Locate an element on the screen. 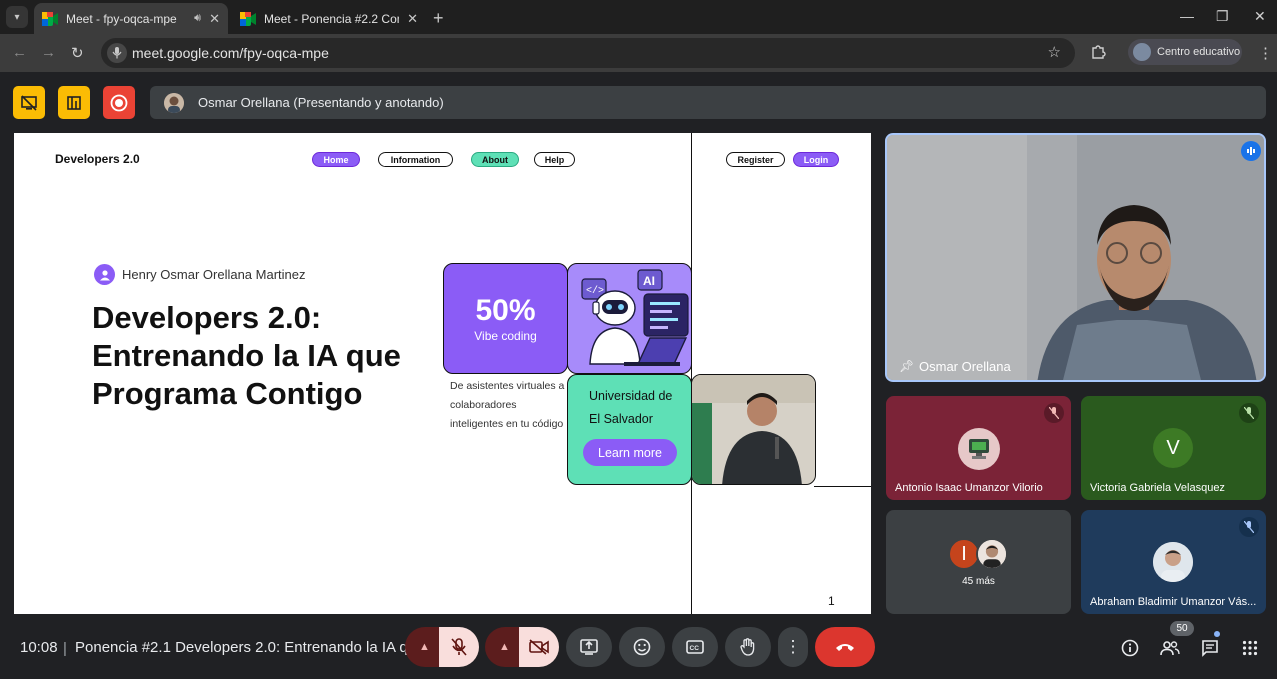 The height and width of the screenshot is (679, 1277). close-window-icon: ✕ is located at coordinates (1260, 16).